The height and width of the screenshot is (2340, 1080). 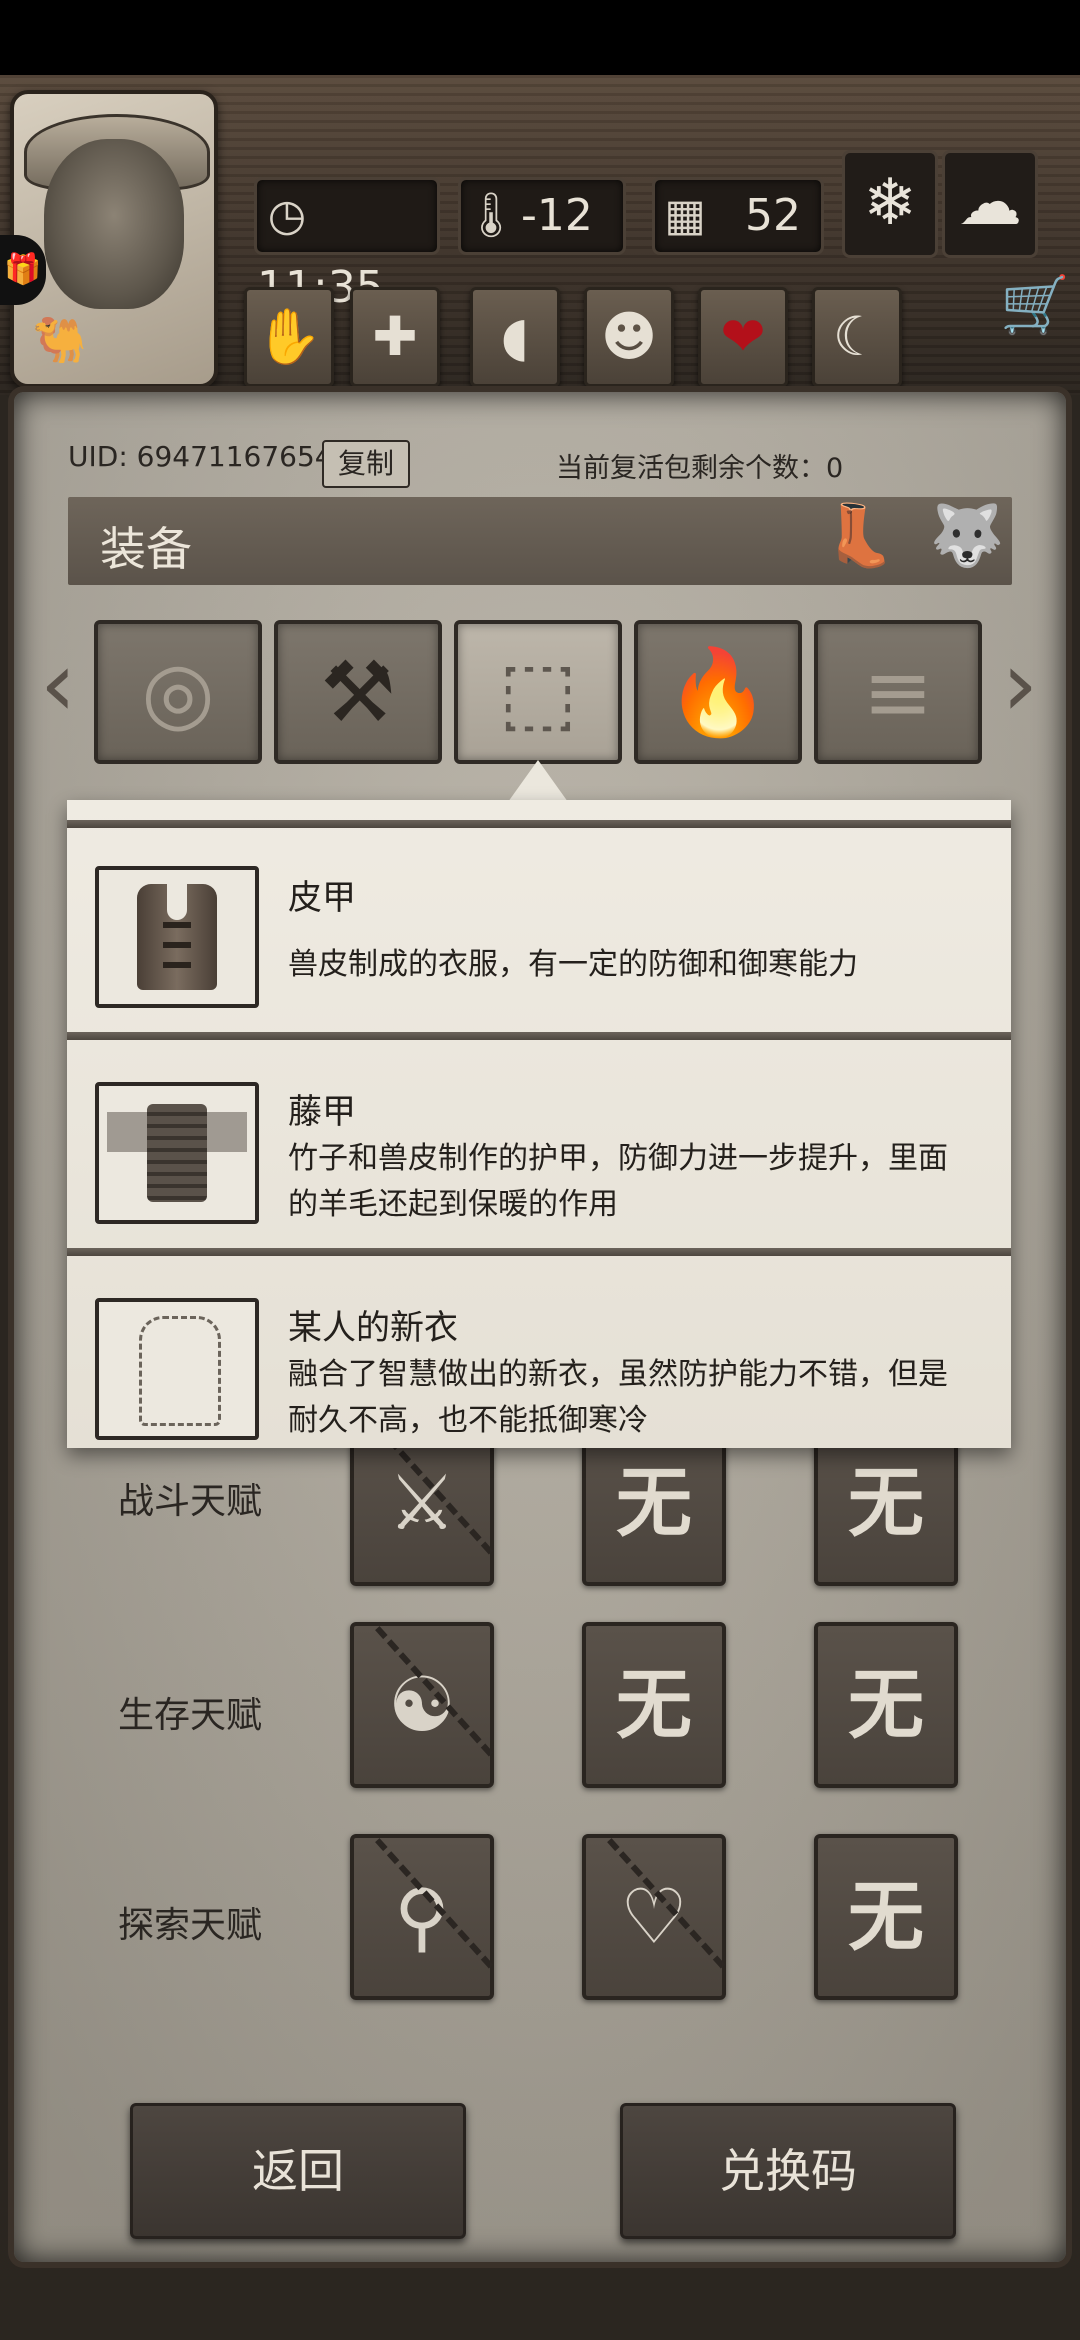 What do you see at coordinates (177, 1153) in the screenshot?
I see `rattan-armor-icon` at bounding box center [177, 1153].